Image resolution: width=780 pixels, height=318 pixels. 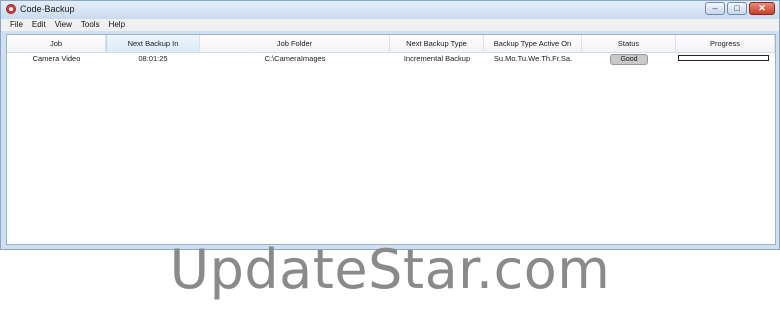 What do you see at coordinates (56, 43) in the screenshot?
I see `column-header-job: Job` at bounding box center [56, 43].